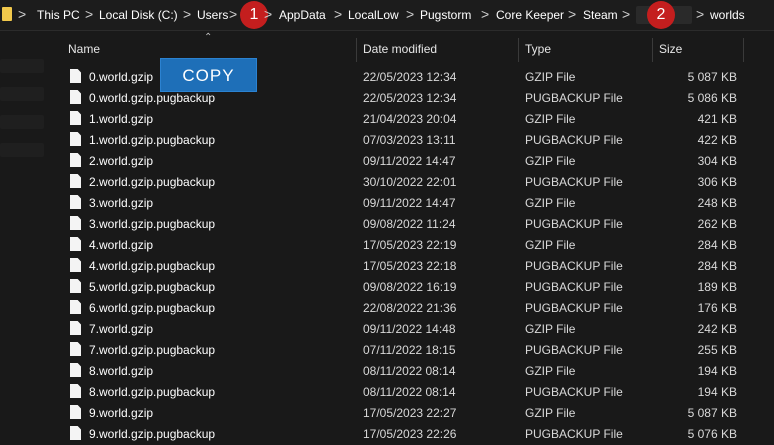  What do you see at coordinates (538, 49) in the screenshot?
I see `column-header-type: Type` at bounding box center [538, 49].